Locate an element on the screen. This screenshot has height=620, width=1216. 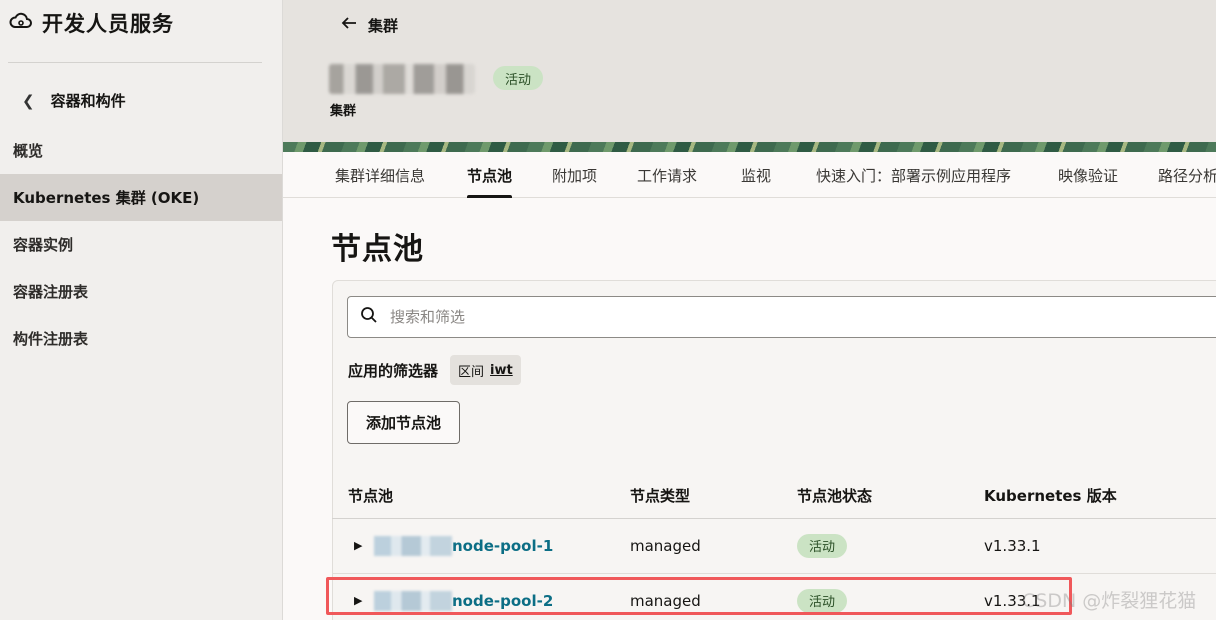
column-header-node-pool-status: 节点池状态 is located at coordinates (835, 496).